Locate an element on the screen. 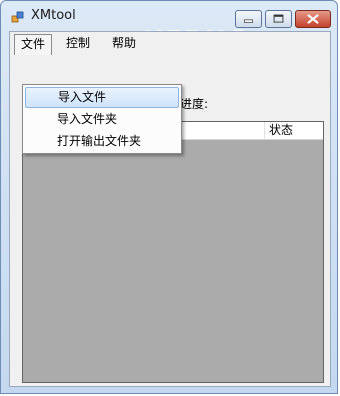 The image size is (340, 396). menu-item-import-folder: 导入文件夹 is located at coordinates (102, 119).